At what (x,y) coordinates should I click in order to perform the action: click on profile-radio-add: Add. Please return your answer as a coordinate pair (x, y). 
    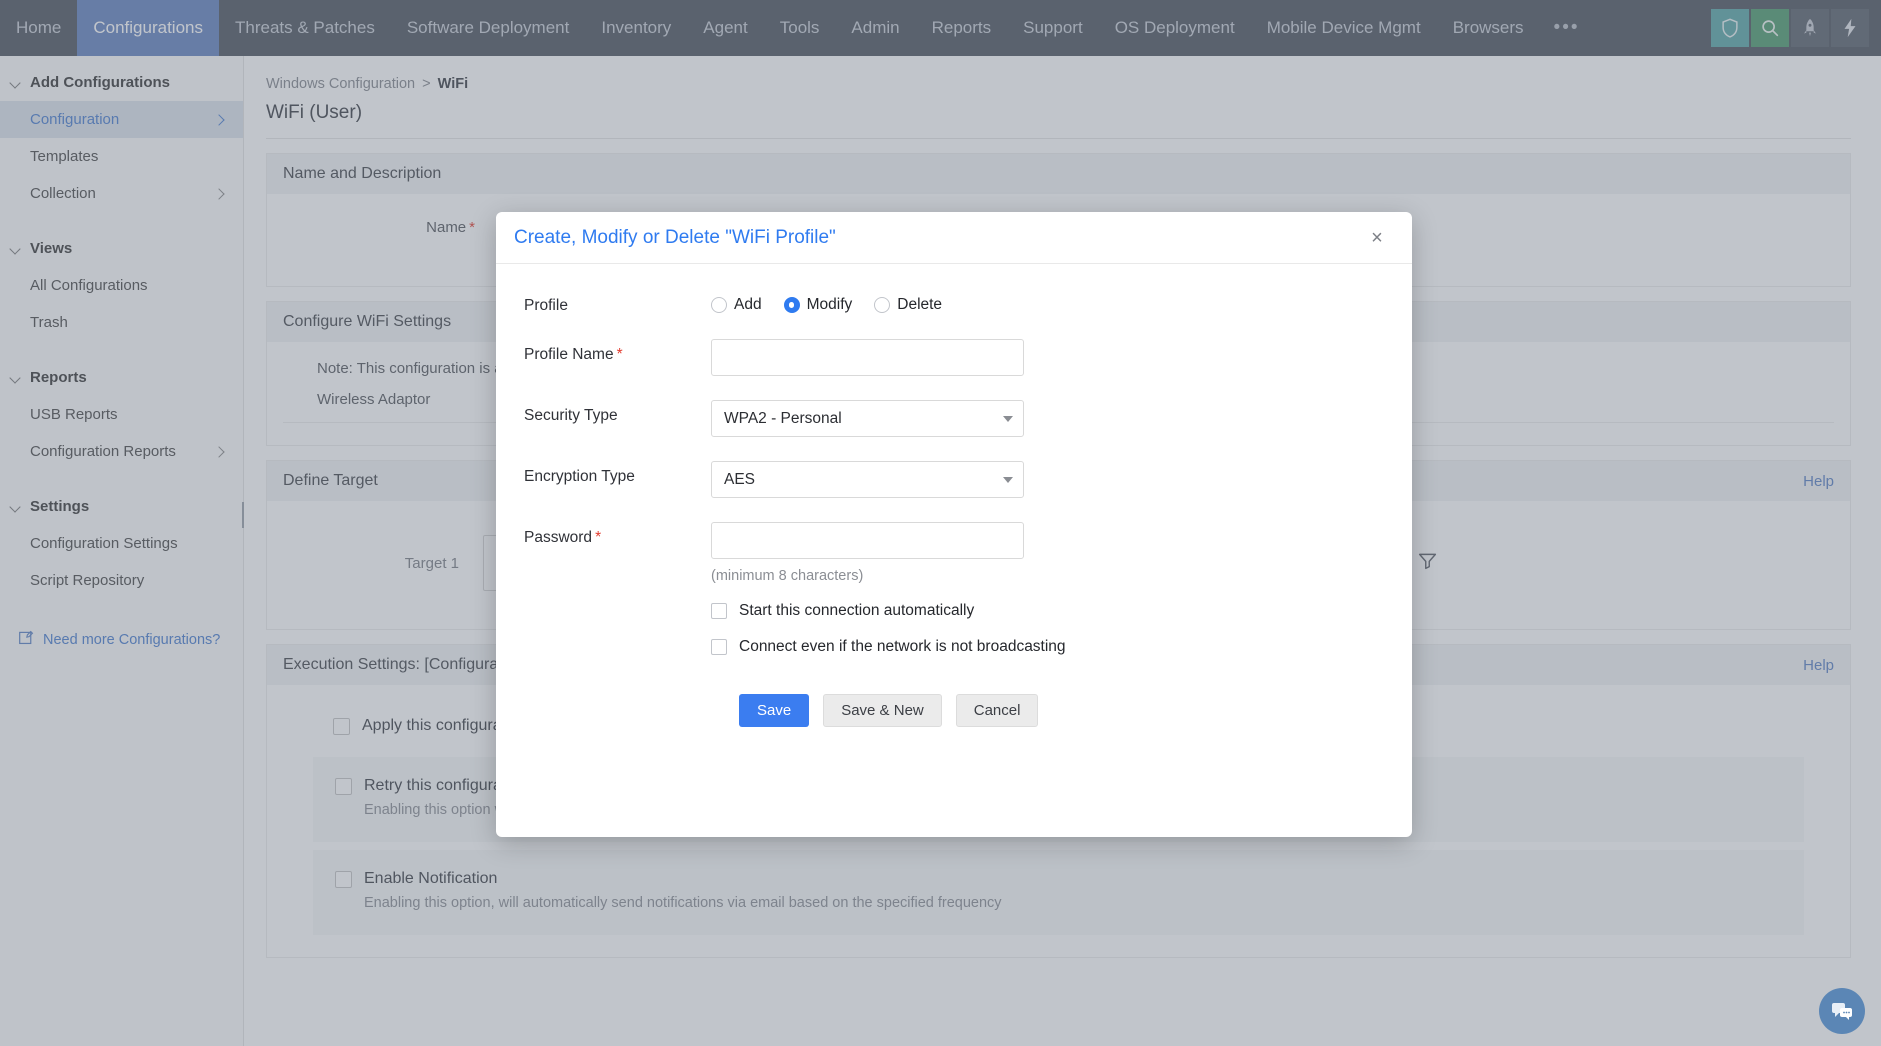
    Looking at the image, I should click on (736, 305).